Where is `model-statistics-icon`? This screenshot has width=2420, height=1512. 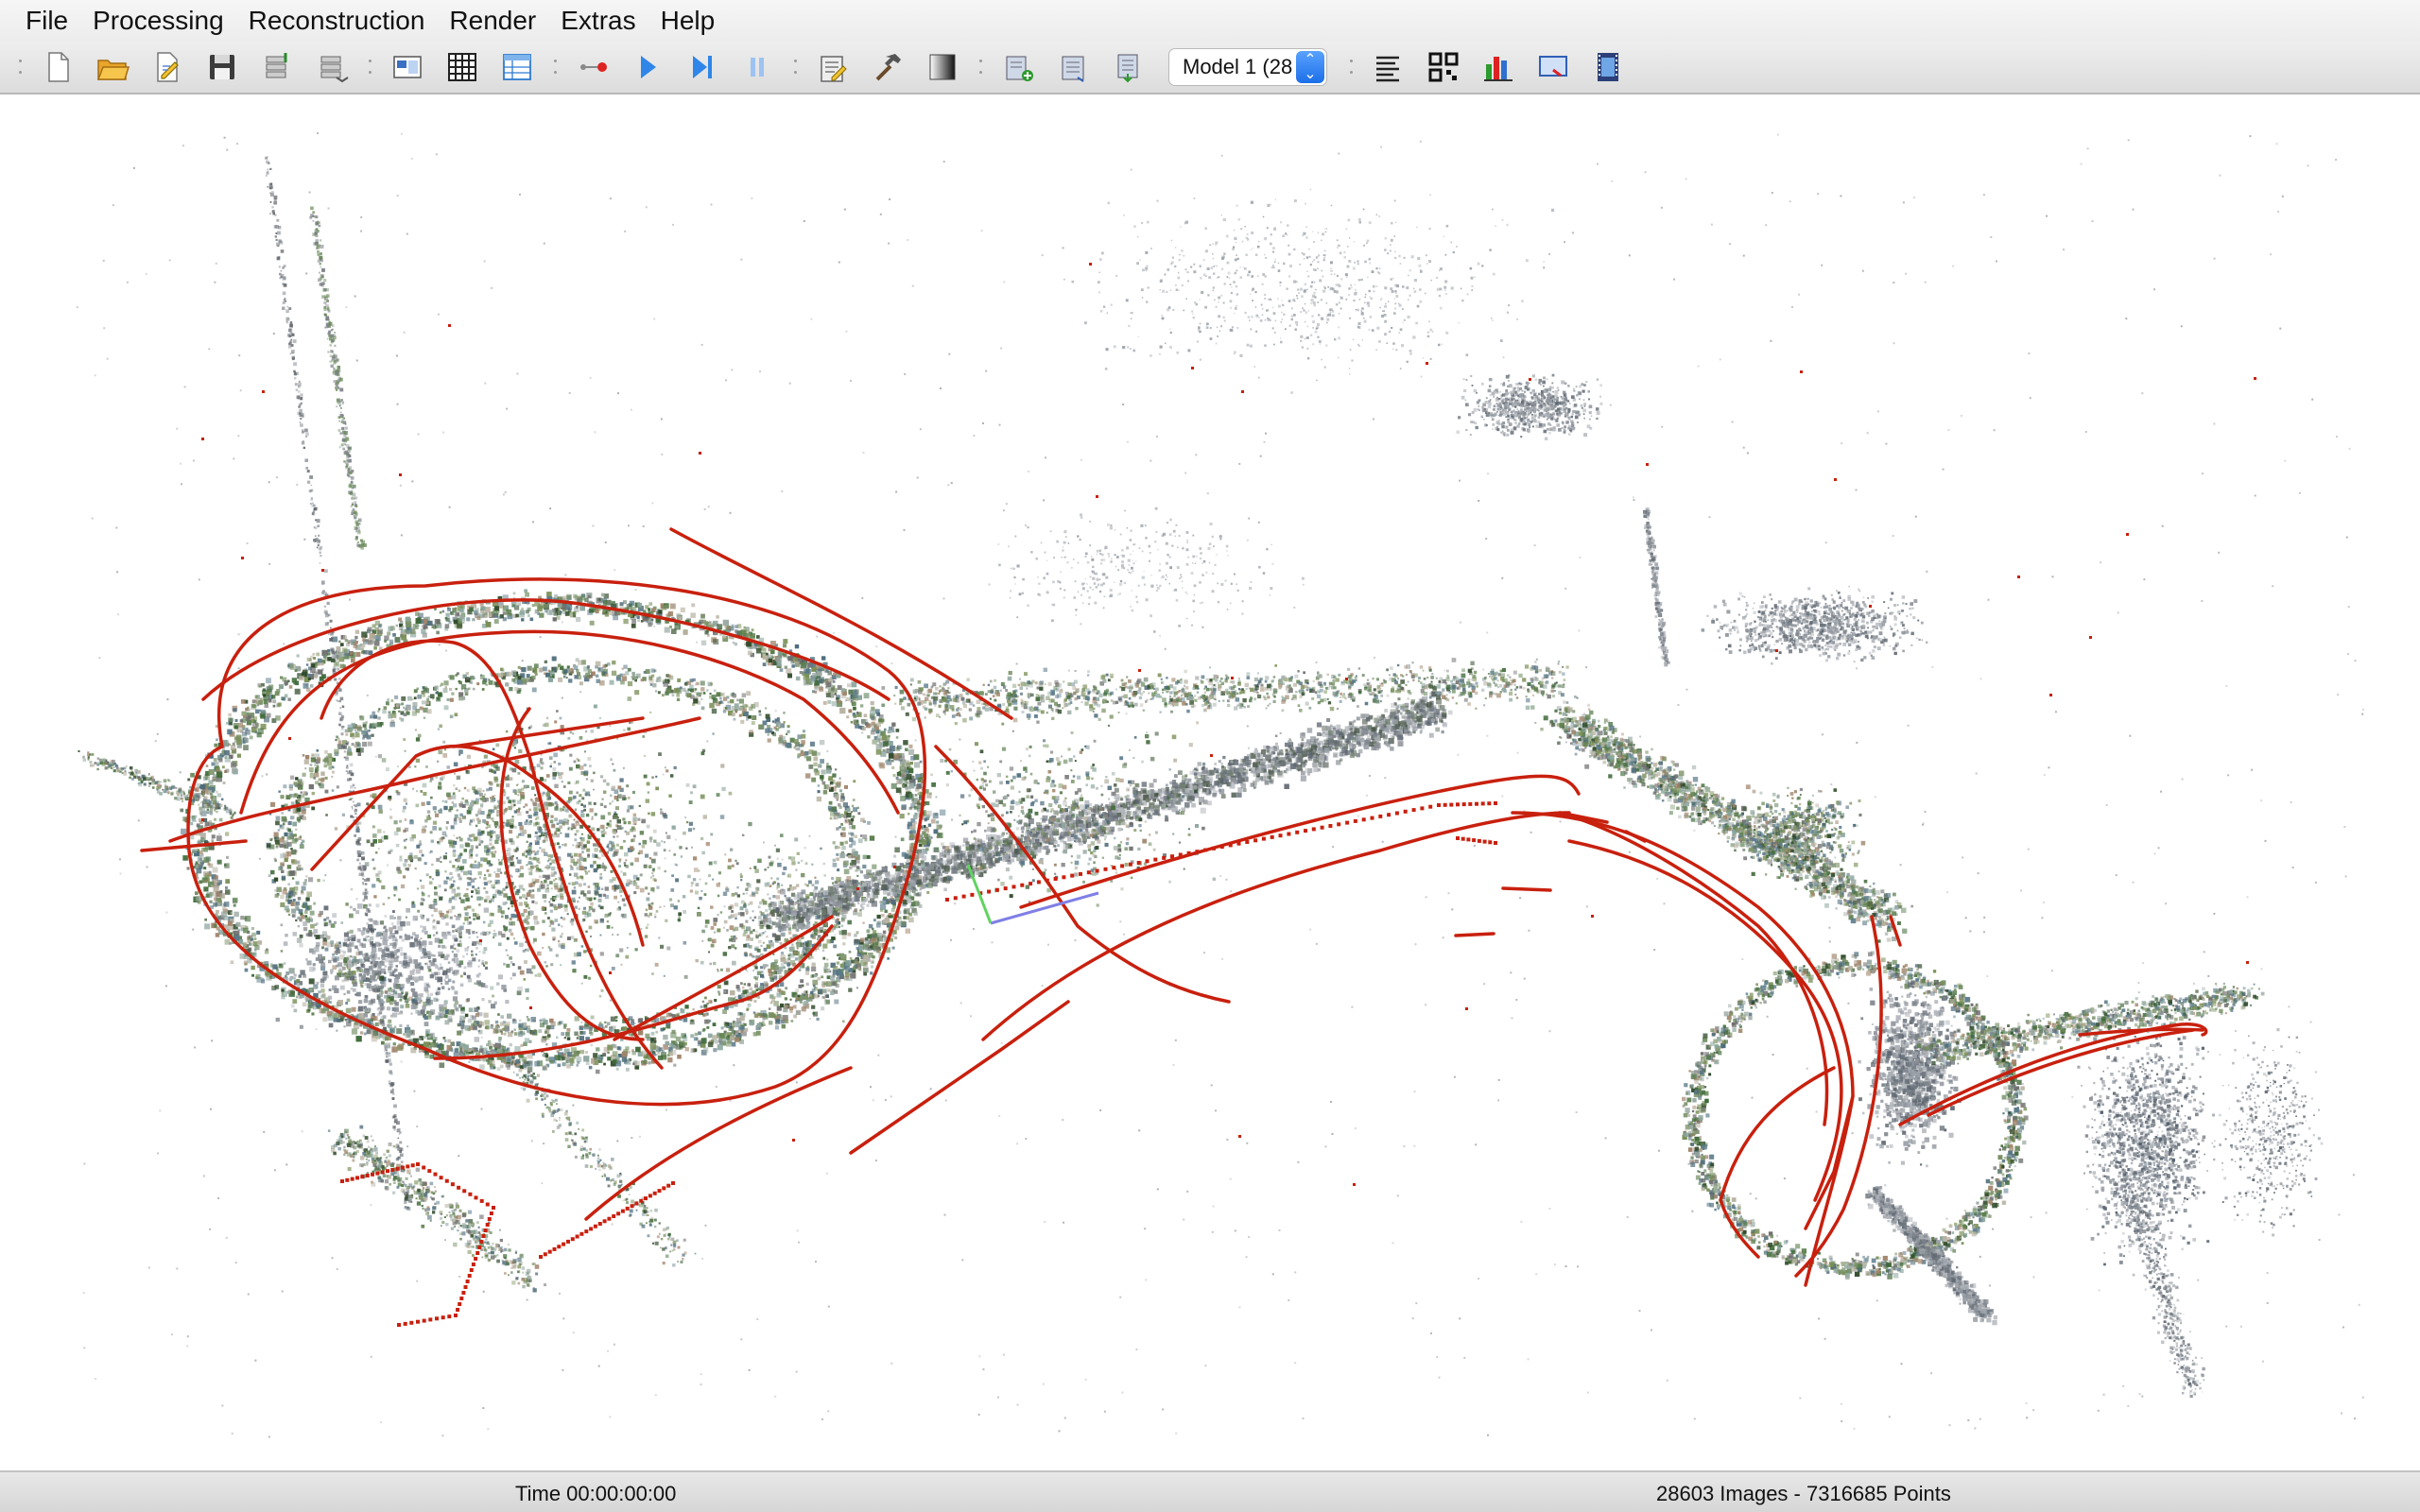
model-statistics-icon is located at coordinates (1498, 67).